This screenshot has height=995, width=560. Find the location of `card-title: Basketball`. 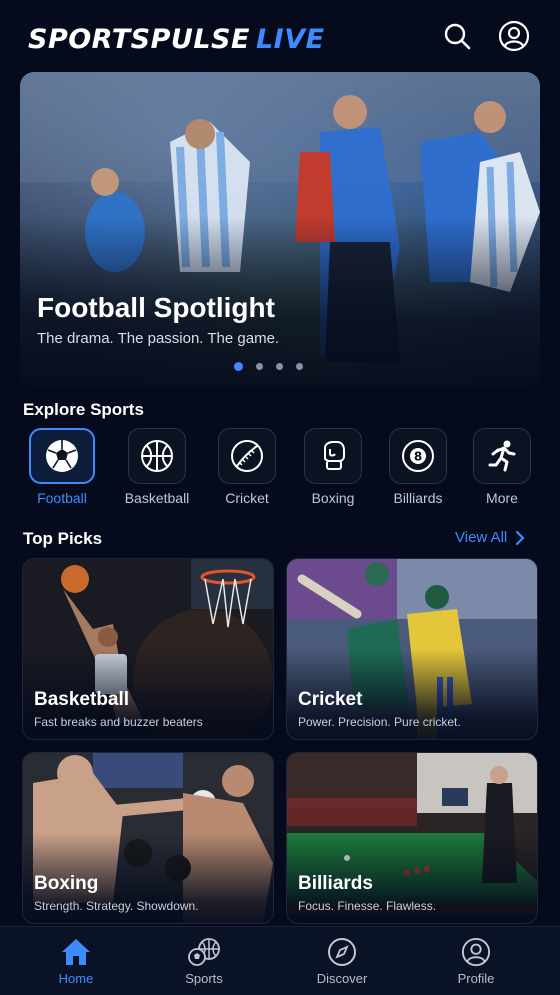

card-title: Basketball is located at coordinates (82, 699).